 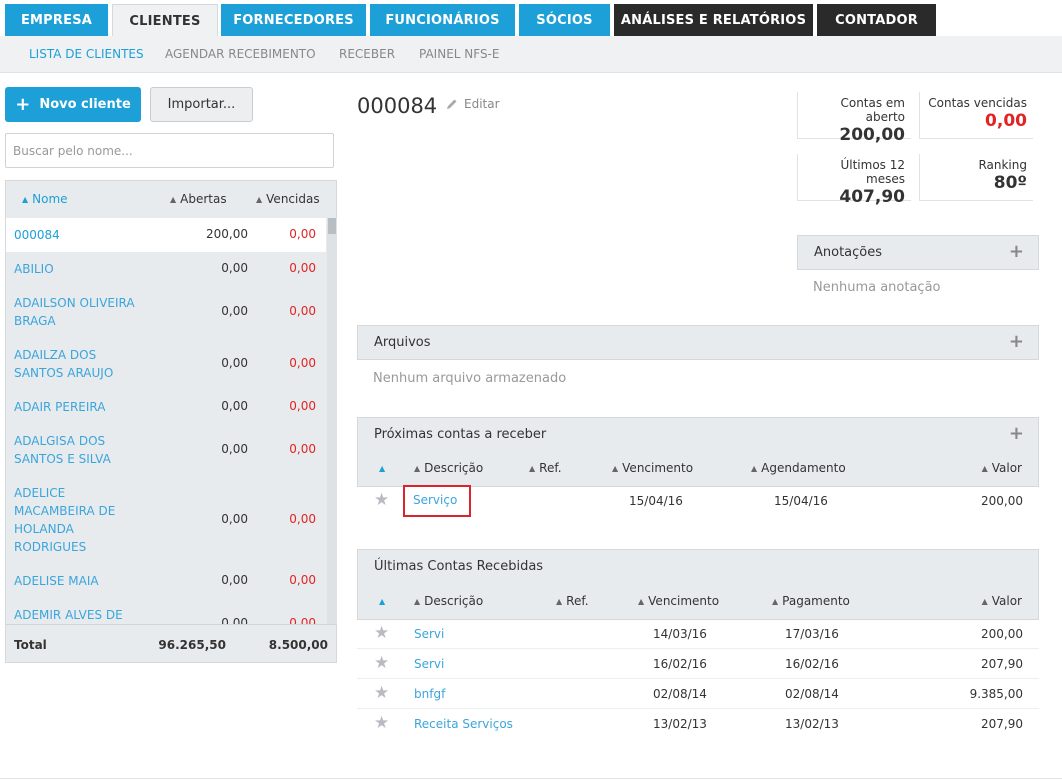 I want to click on edit-label: Editar, so click(x=482, y=104).